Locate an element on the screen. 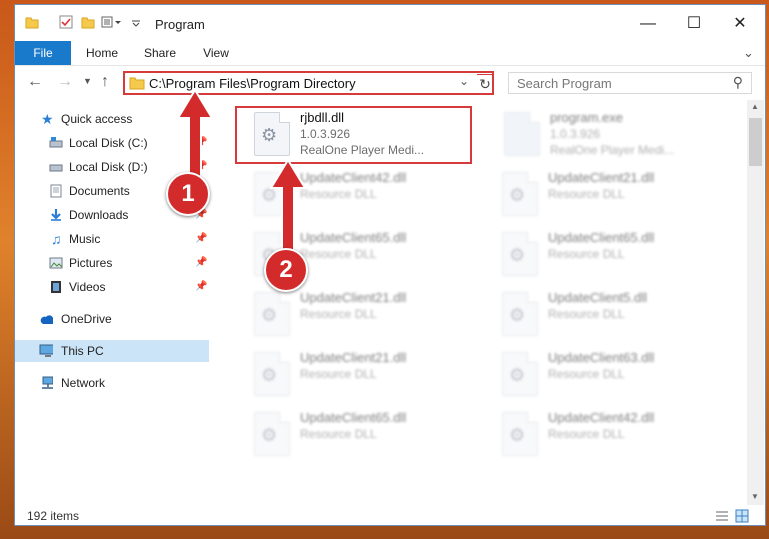 The height and width of the screenshot is (539, 769). recent-locations-chevron-icon: ▼ is located at coordinates (87, 81).